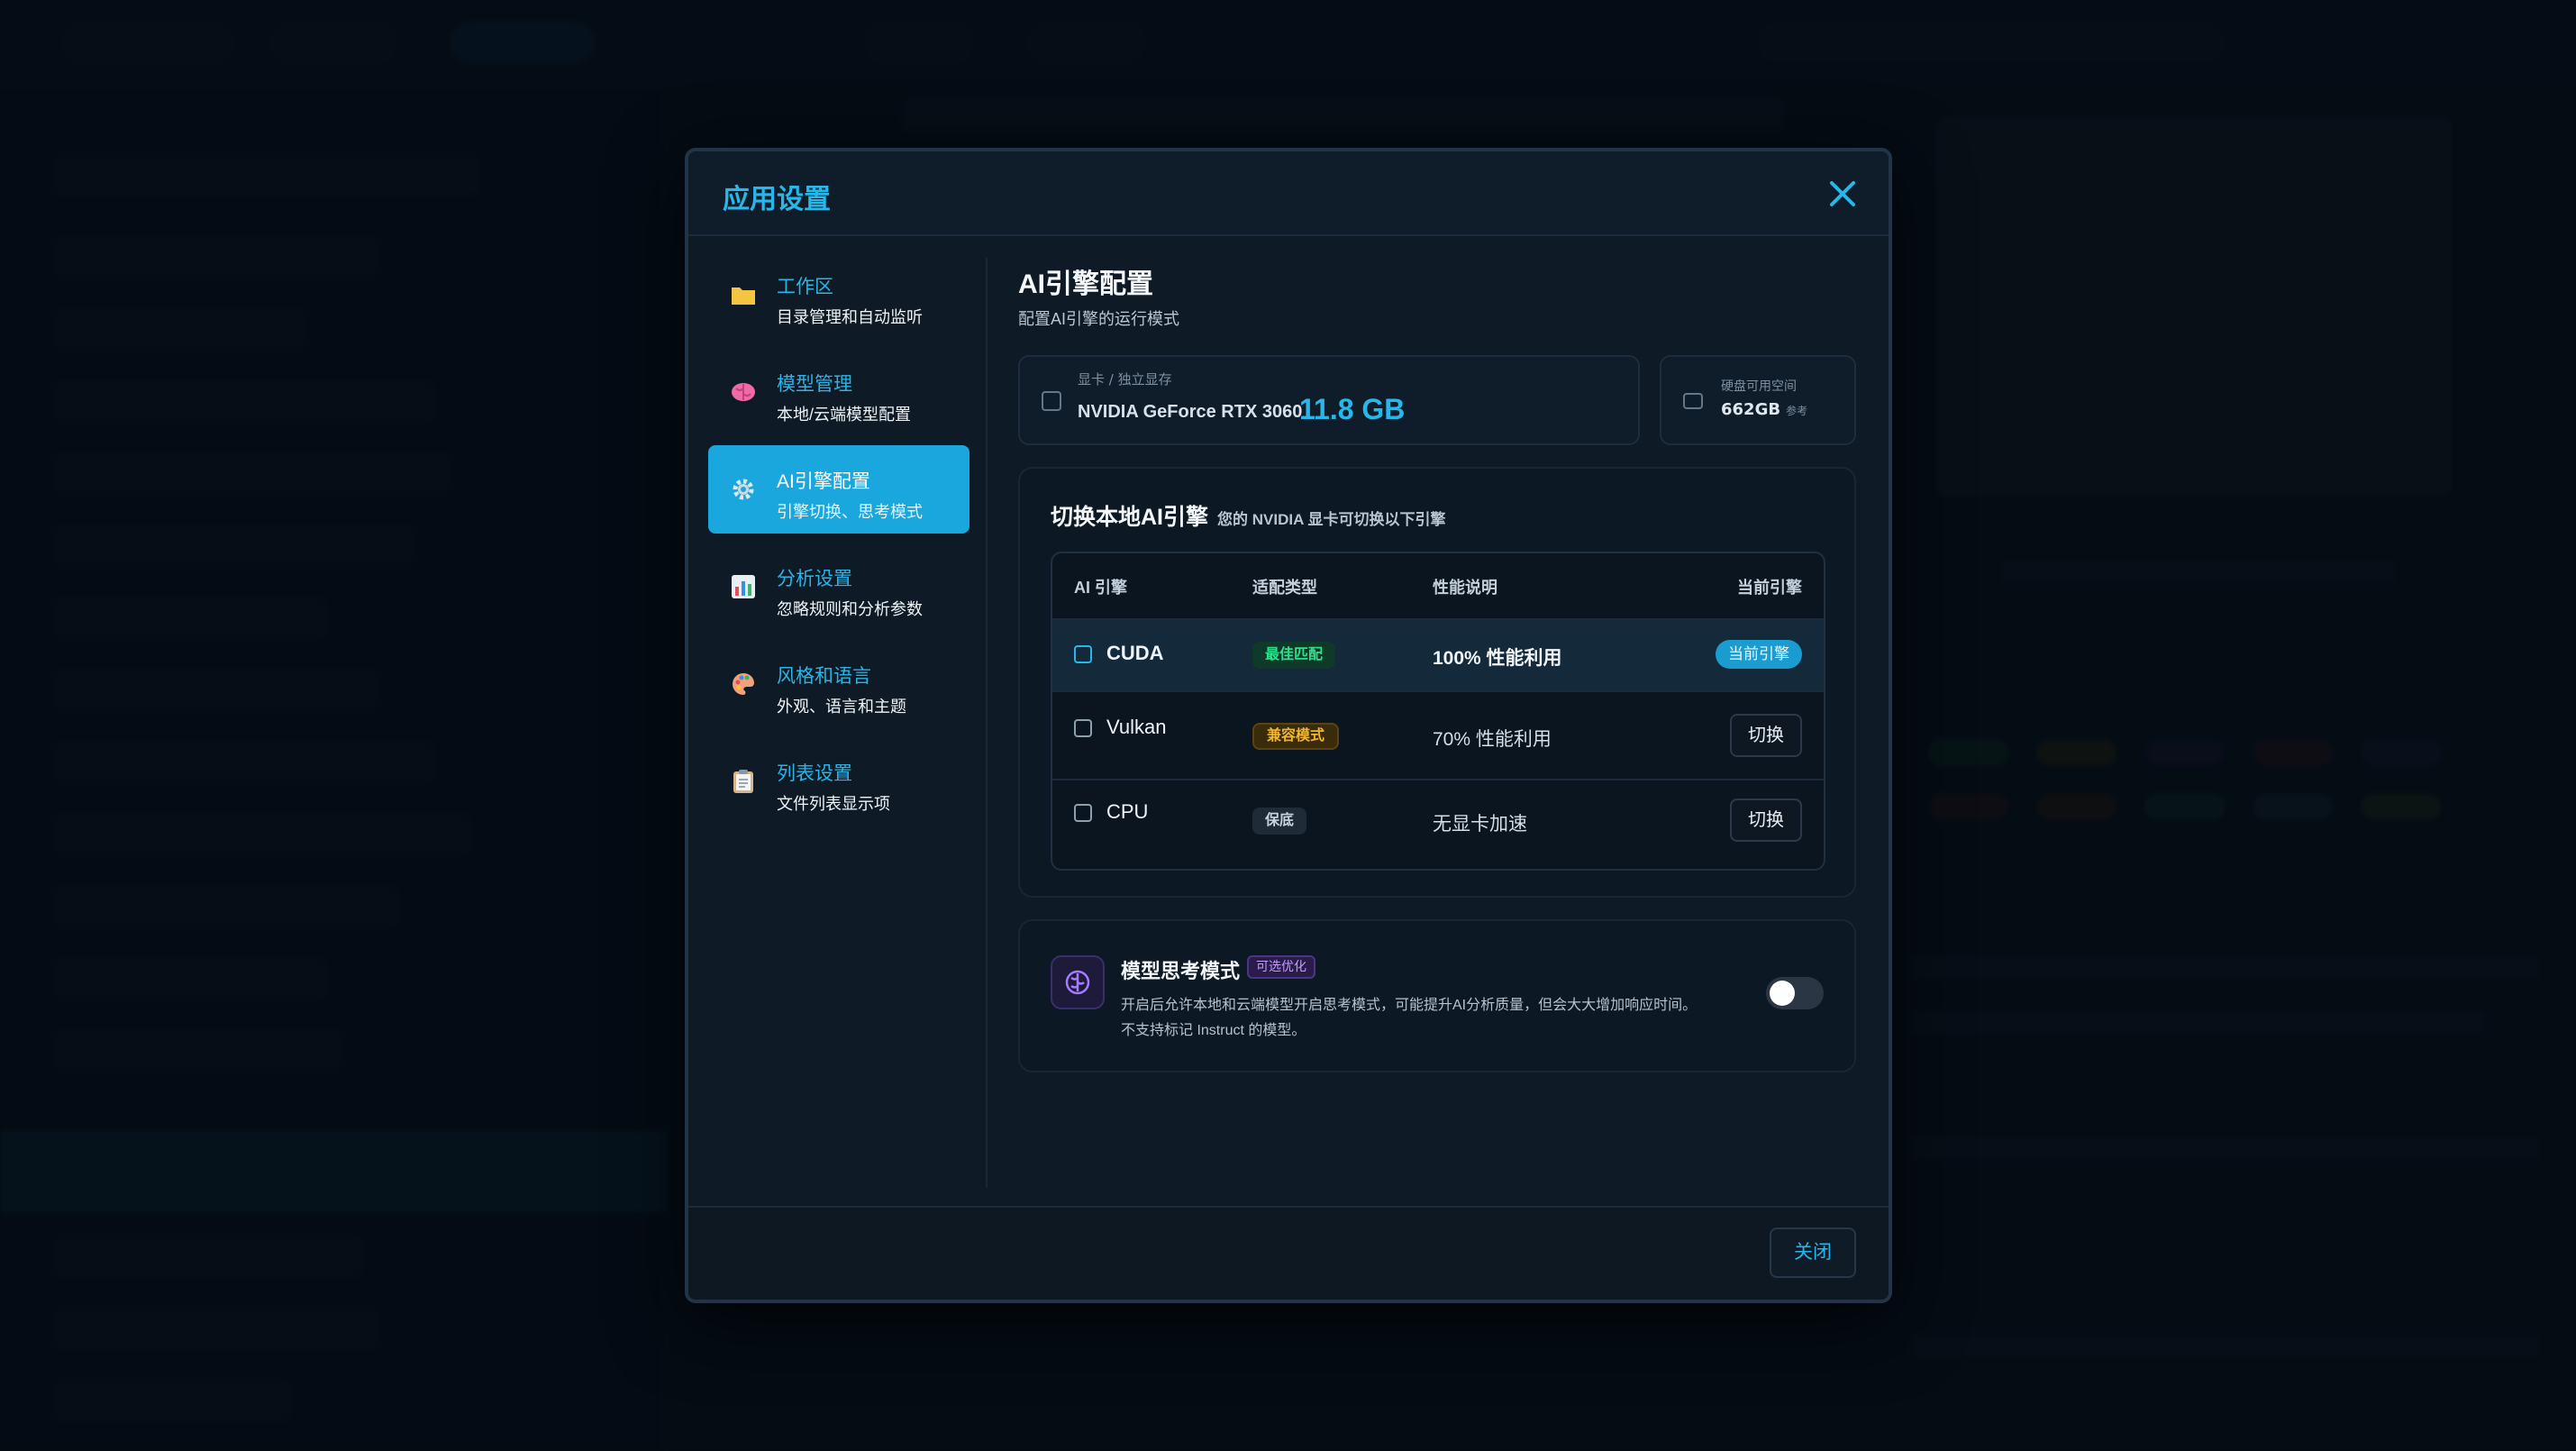  I want to click on table-row: Vulkan 兼容模式 70% 性能利用 切换, so click(1438, 734).